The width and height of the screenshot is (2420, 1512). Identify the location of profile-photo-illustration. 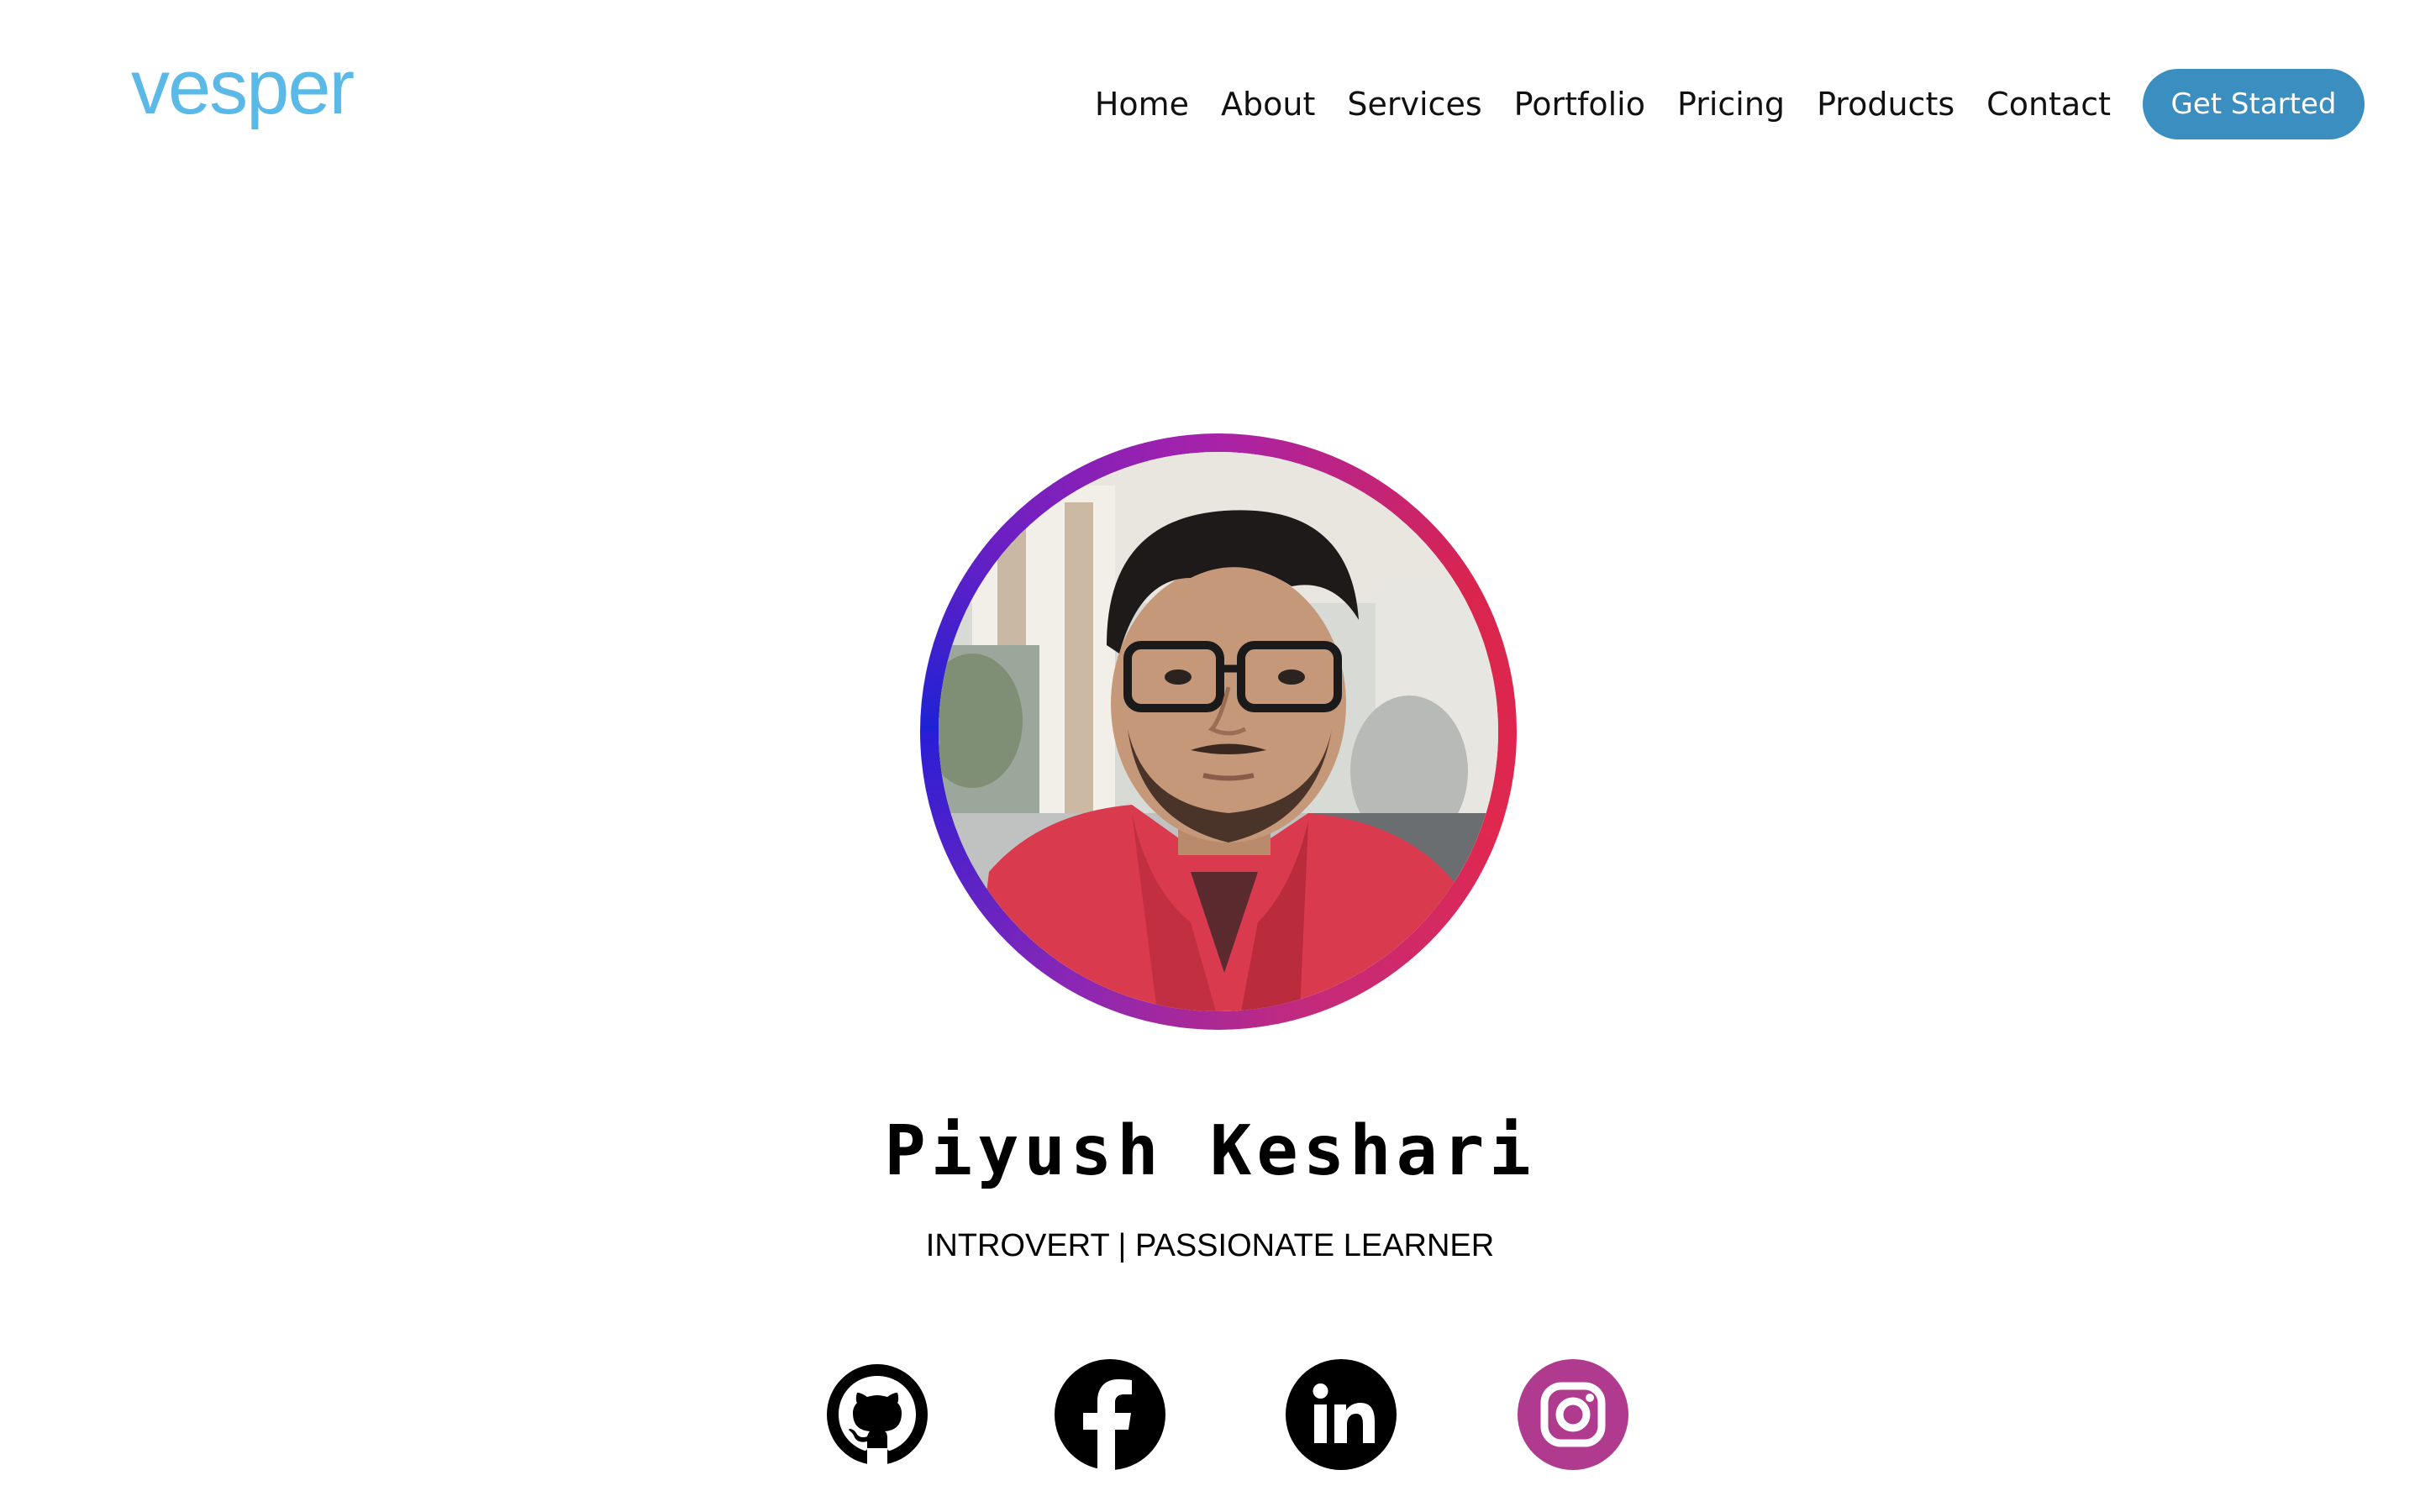
(1218, 731).